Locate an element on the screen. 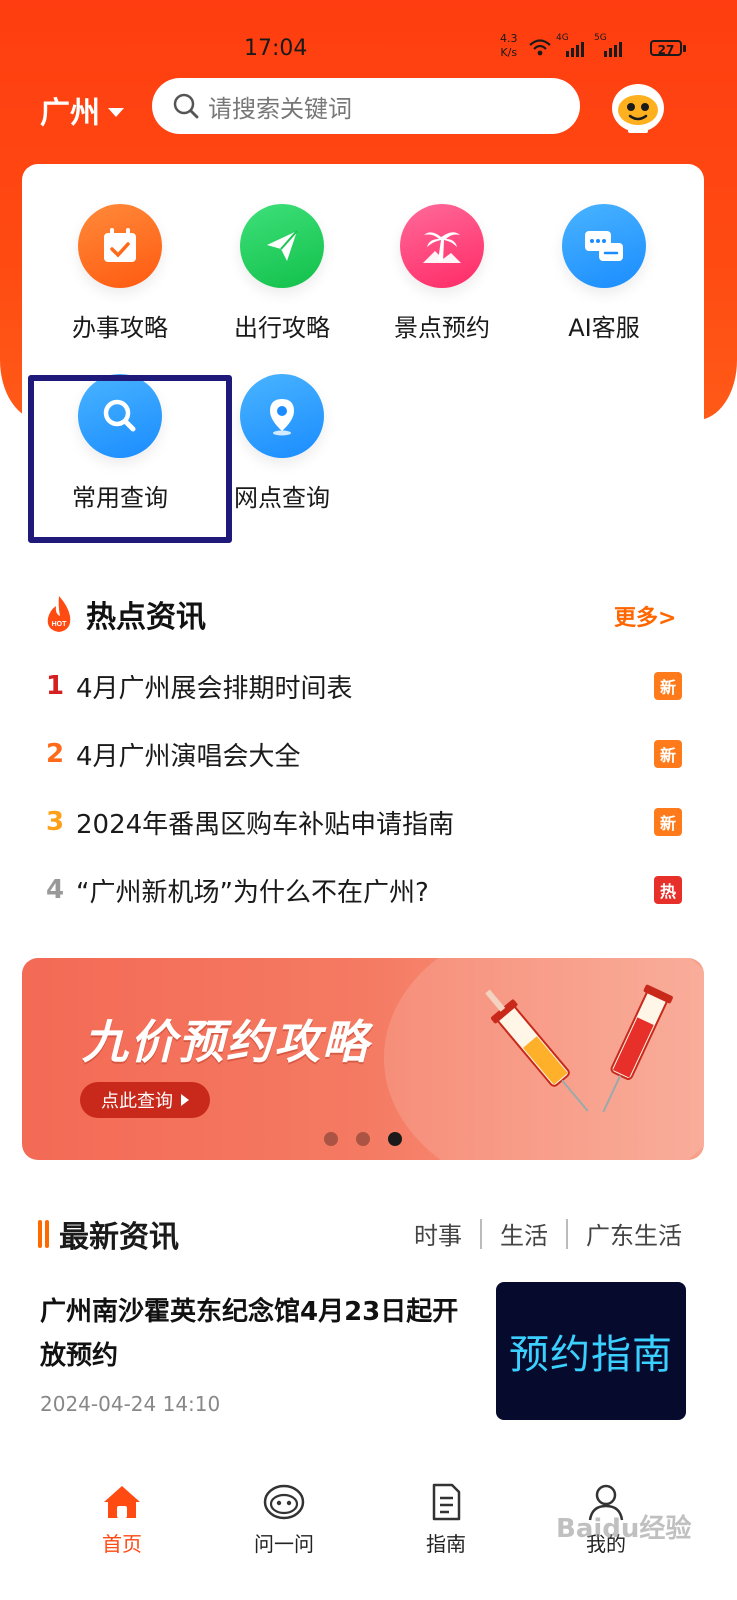 The width and height of the screenshot is (737, 1600). home-icon is located at coordinates (122, 1502).